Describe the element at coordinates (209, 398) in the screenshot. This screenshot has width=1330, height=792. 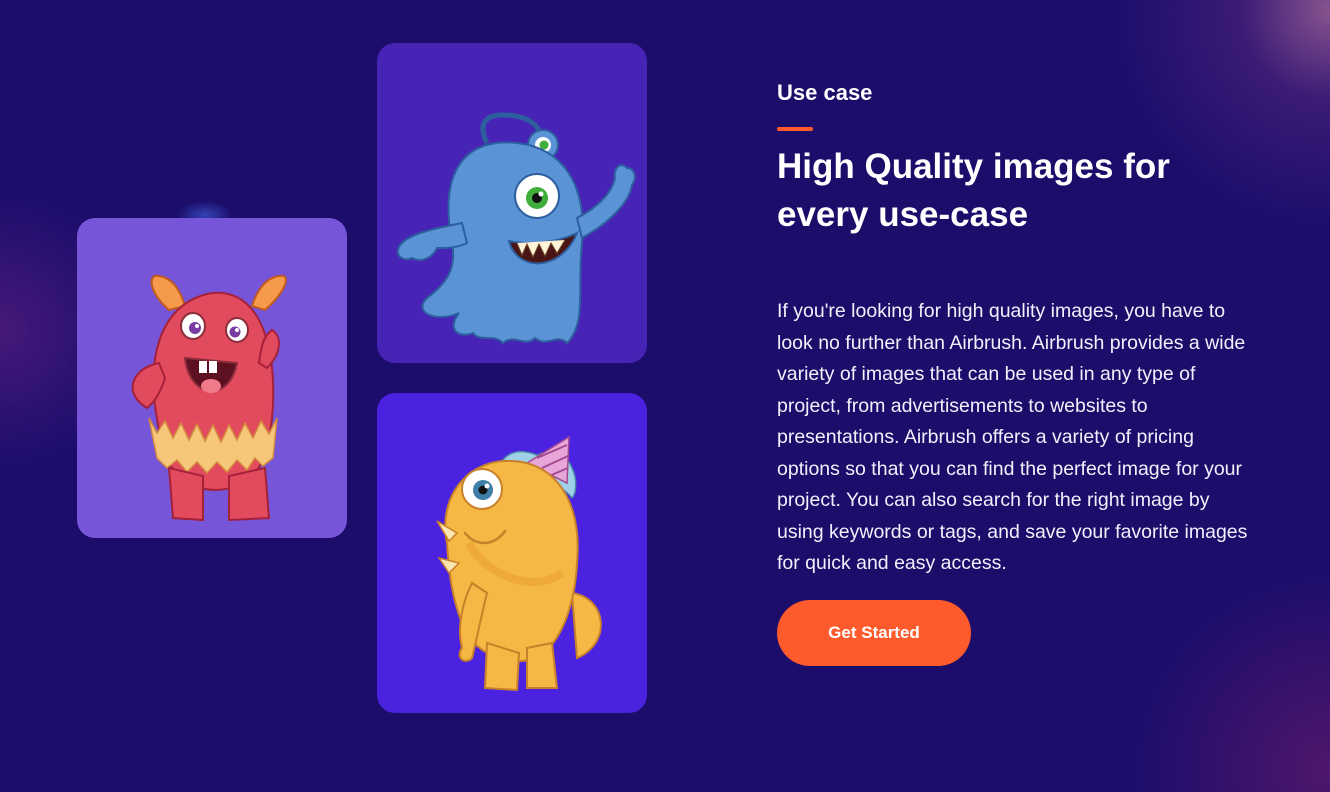
I see `red-monster-illustration` at that location.